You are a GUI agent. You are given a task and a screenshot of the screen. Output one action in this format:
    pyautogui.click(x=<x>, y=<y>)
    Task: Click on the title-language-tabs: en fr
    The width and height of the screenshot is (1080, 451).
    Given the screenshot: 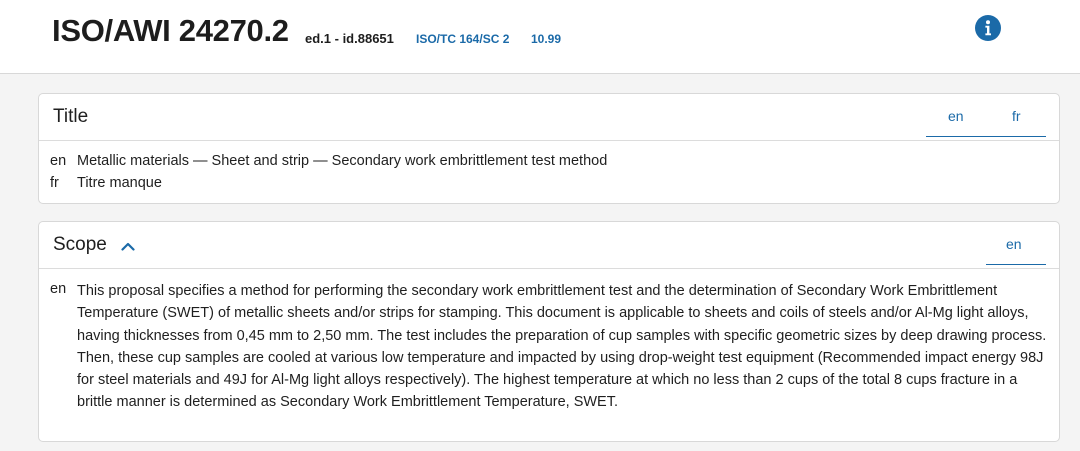 What is the action you would take?
    pyautogui.click(x=986, y=123)
    